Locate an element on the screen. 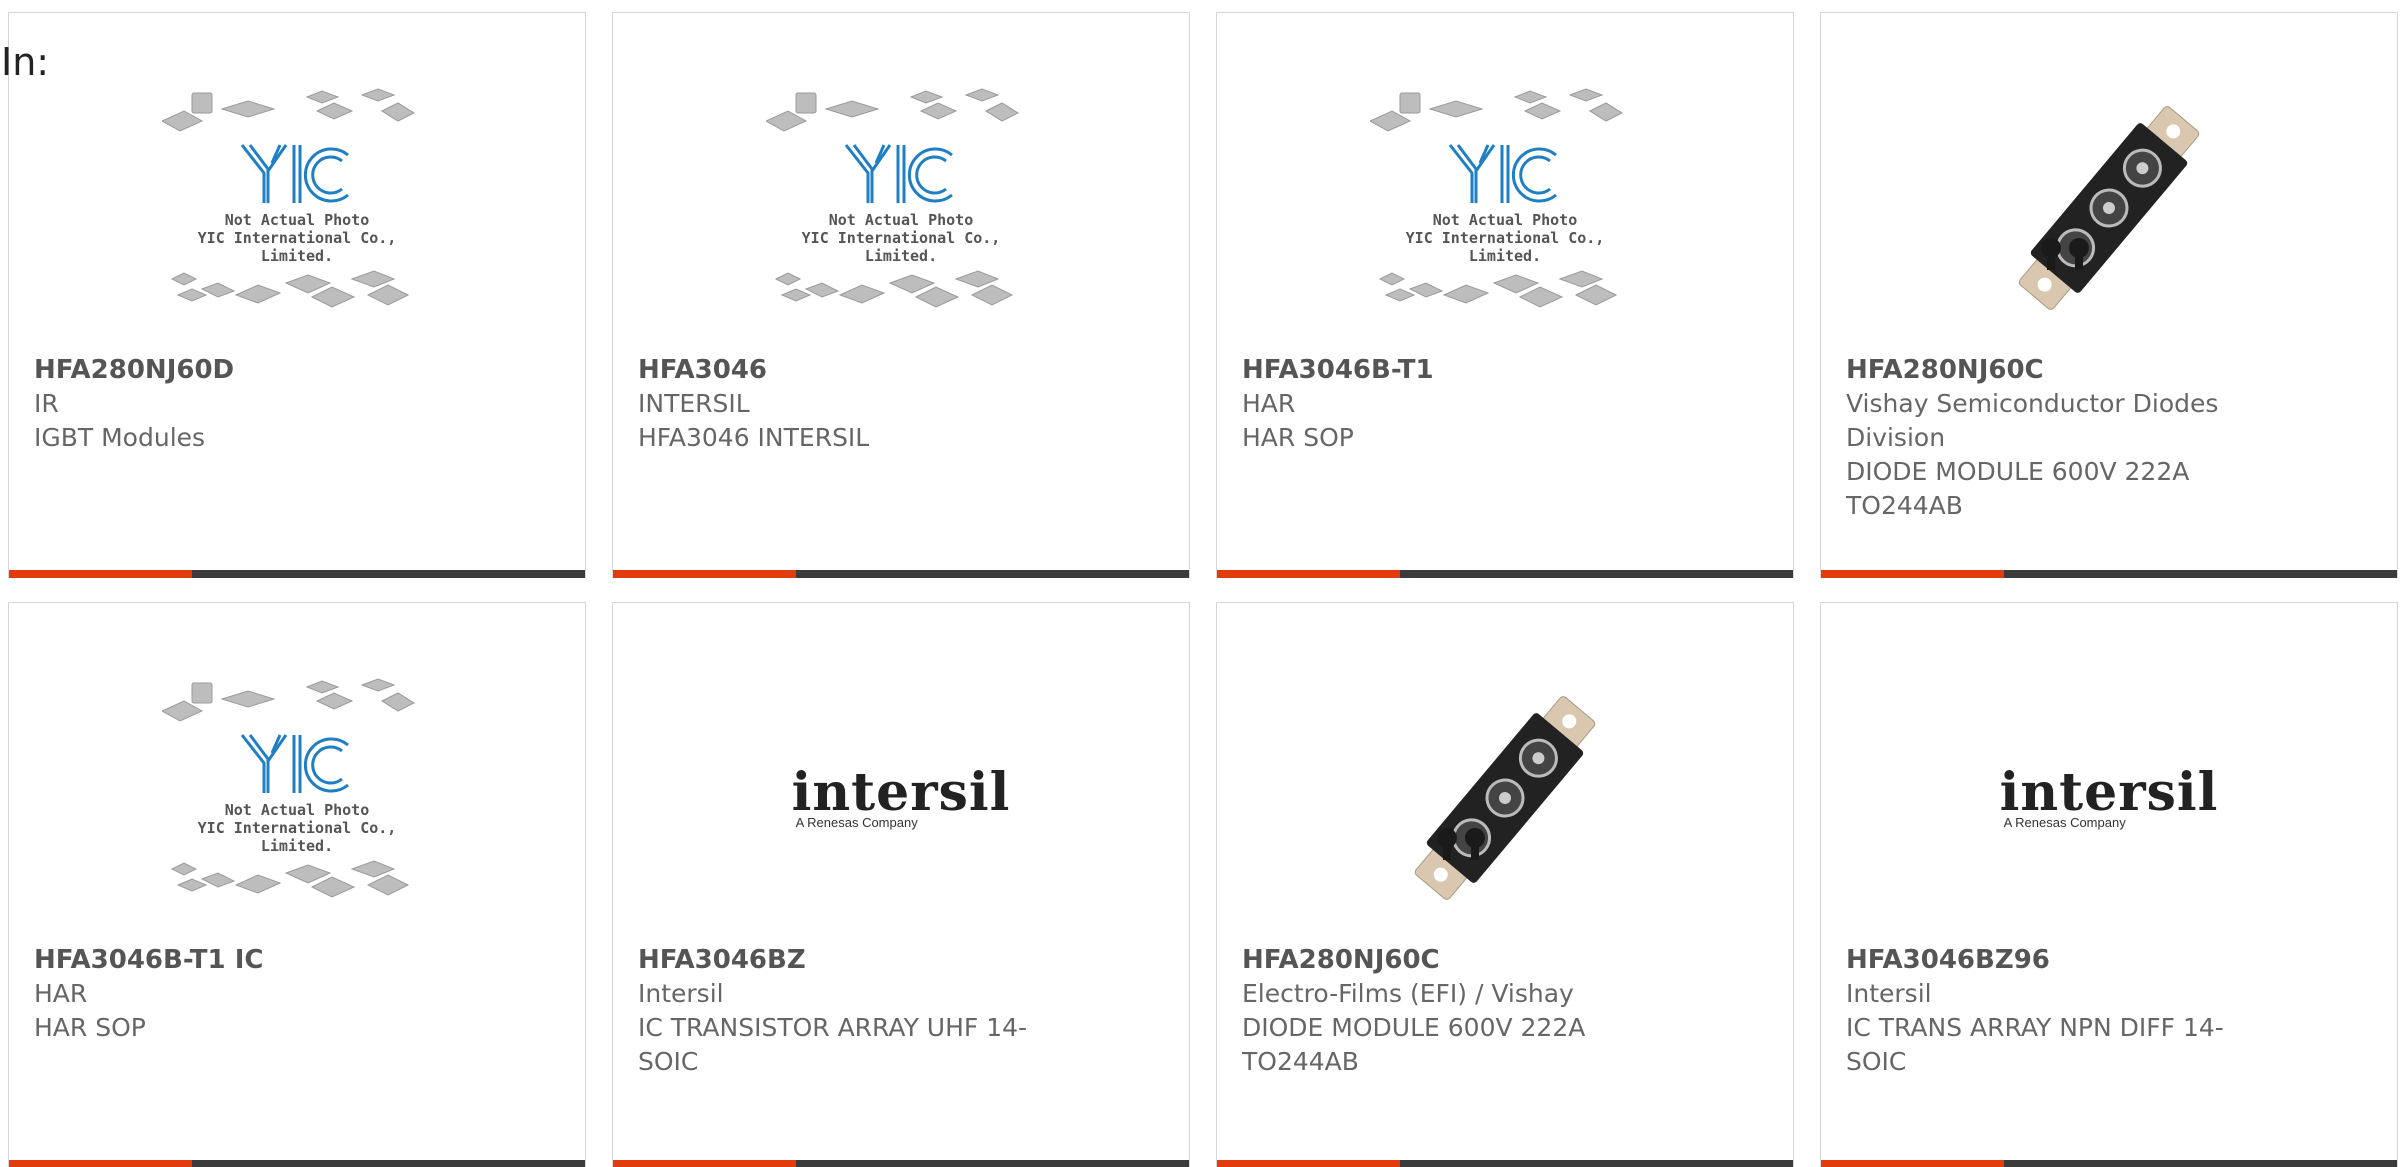  product-text: HFA3046B-T1 IC HAR HAR SOP is located at coordinates (244, 994).